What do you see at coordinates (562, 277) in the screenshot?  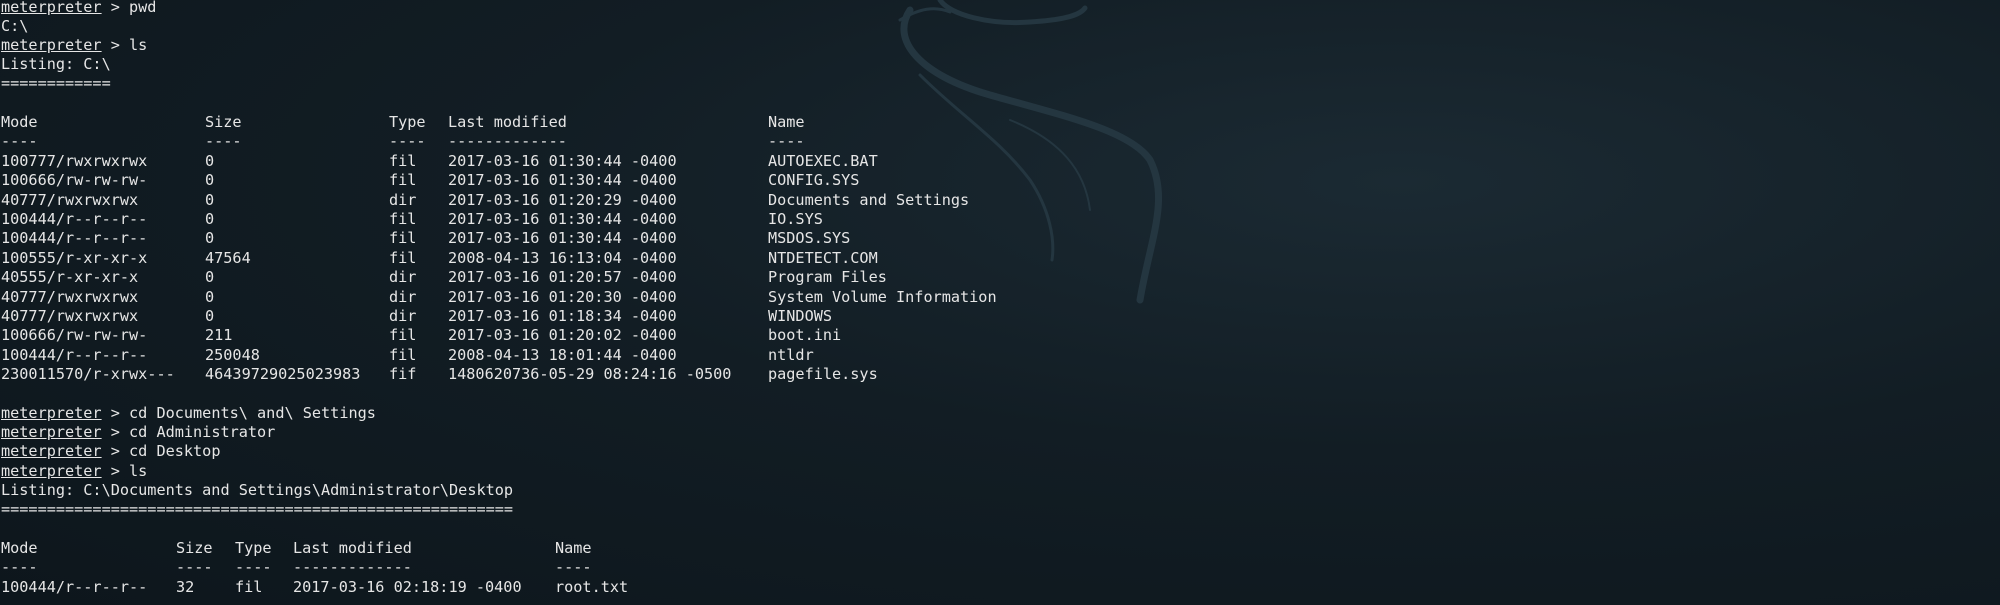 I see `table-row-last-modified: 2017-03-16 01:20:57 -0400` at bounding box center [562, 277].